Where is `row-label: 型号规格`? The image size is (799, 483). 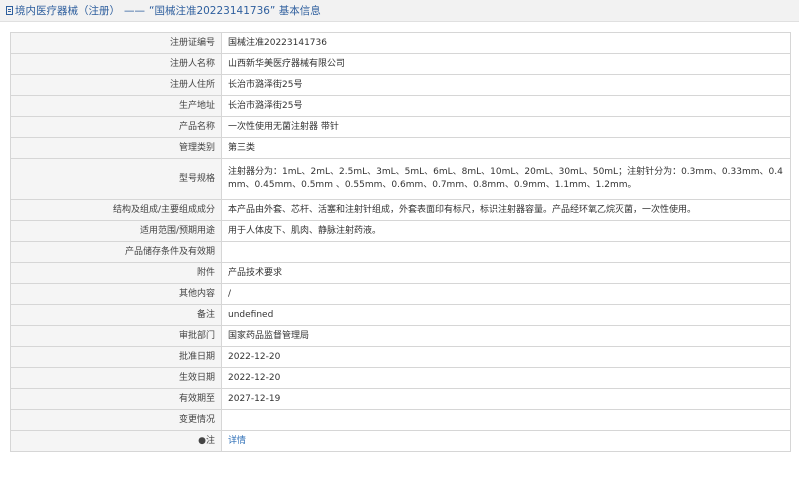 row-label: 型号规格 is located at coordinates (116, 179).